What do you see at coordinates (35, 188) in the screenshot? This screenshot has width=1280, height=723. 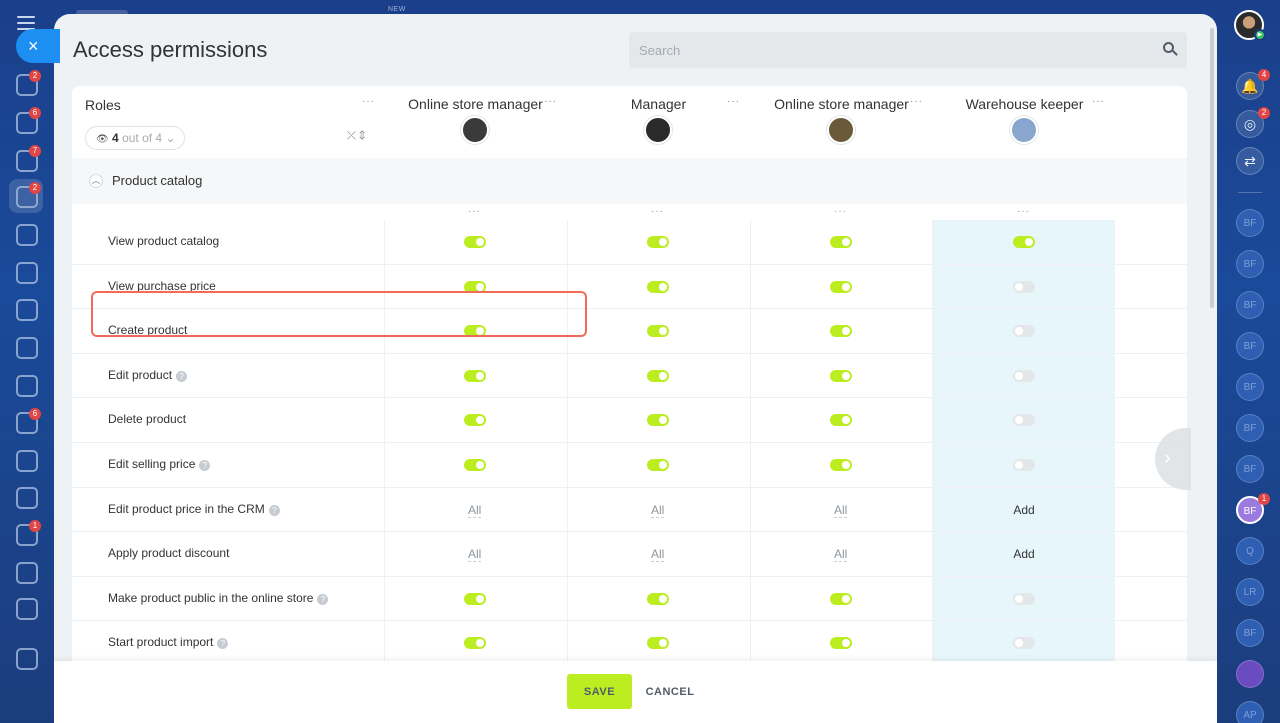 I see `sidebar-badge: 2` at bounding box center [35, 188].